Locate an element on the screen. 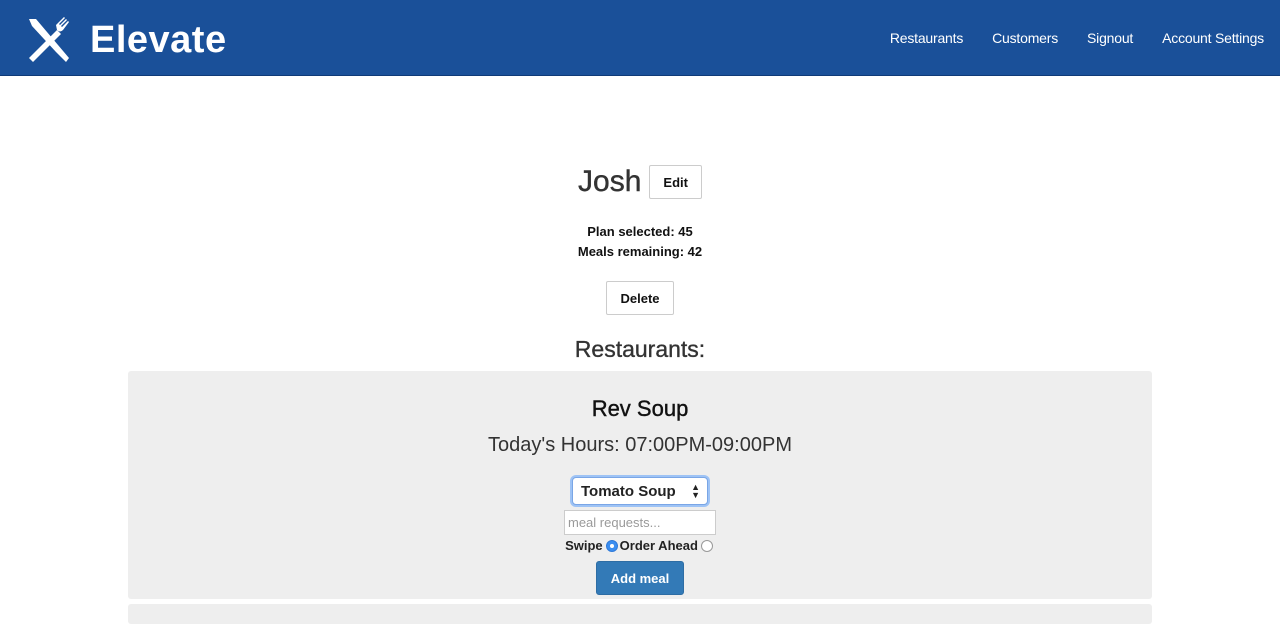 This screenshot has height=624, width=1280. nav-link-restaurants: Restaurants is located at coordinates (926, 38).